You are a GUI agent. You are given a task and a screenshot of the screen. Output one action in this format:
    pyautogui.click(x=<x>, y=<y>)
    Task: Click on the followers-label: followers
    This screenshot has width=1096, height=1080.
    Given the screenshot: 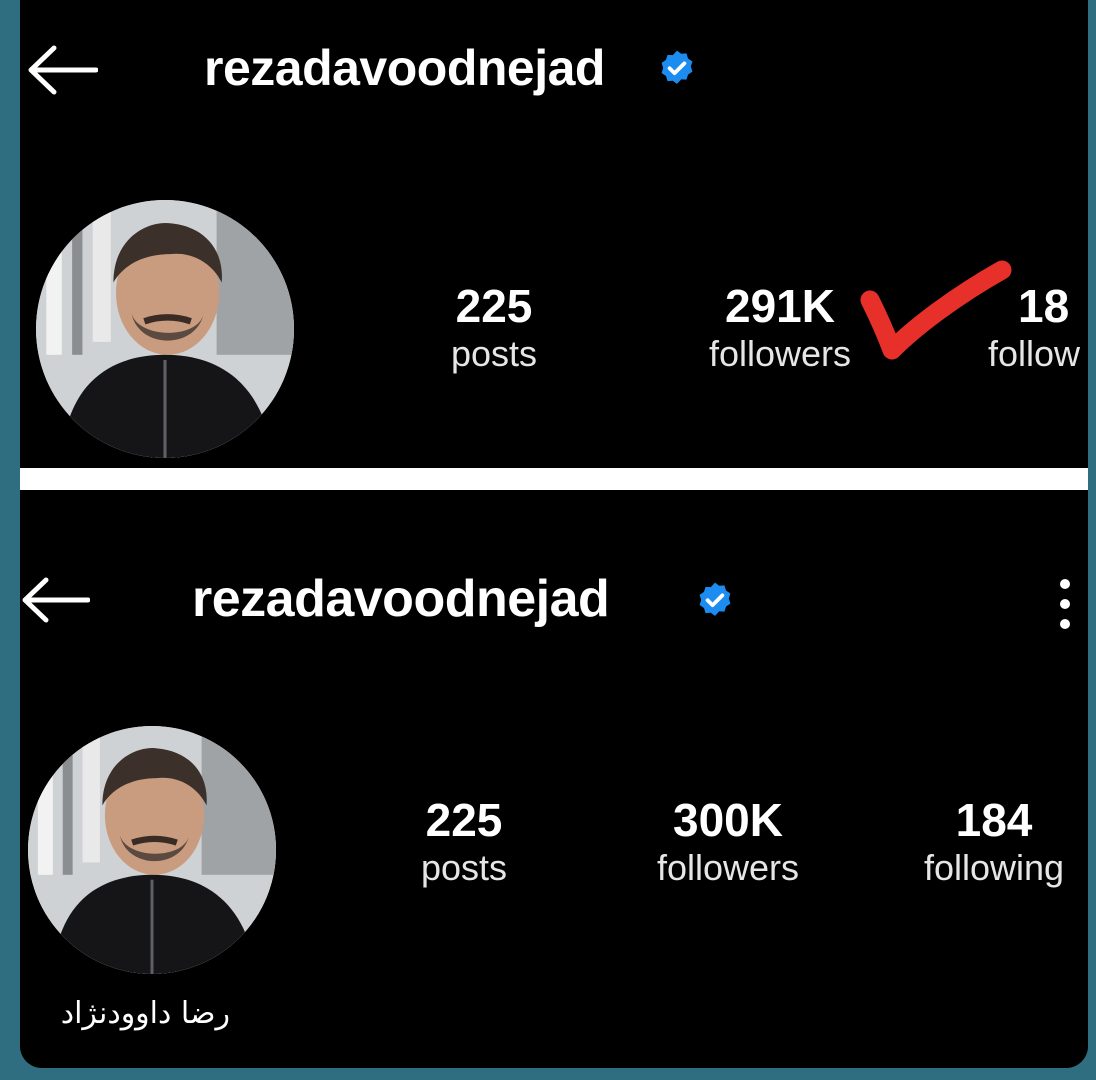 What is the action you would take?
    pyautogui.click(x=728, y=867)
    